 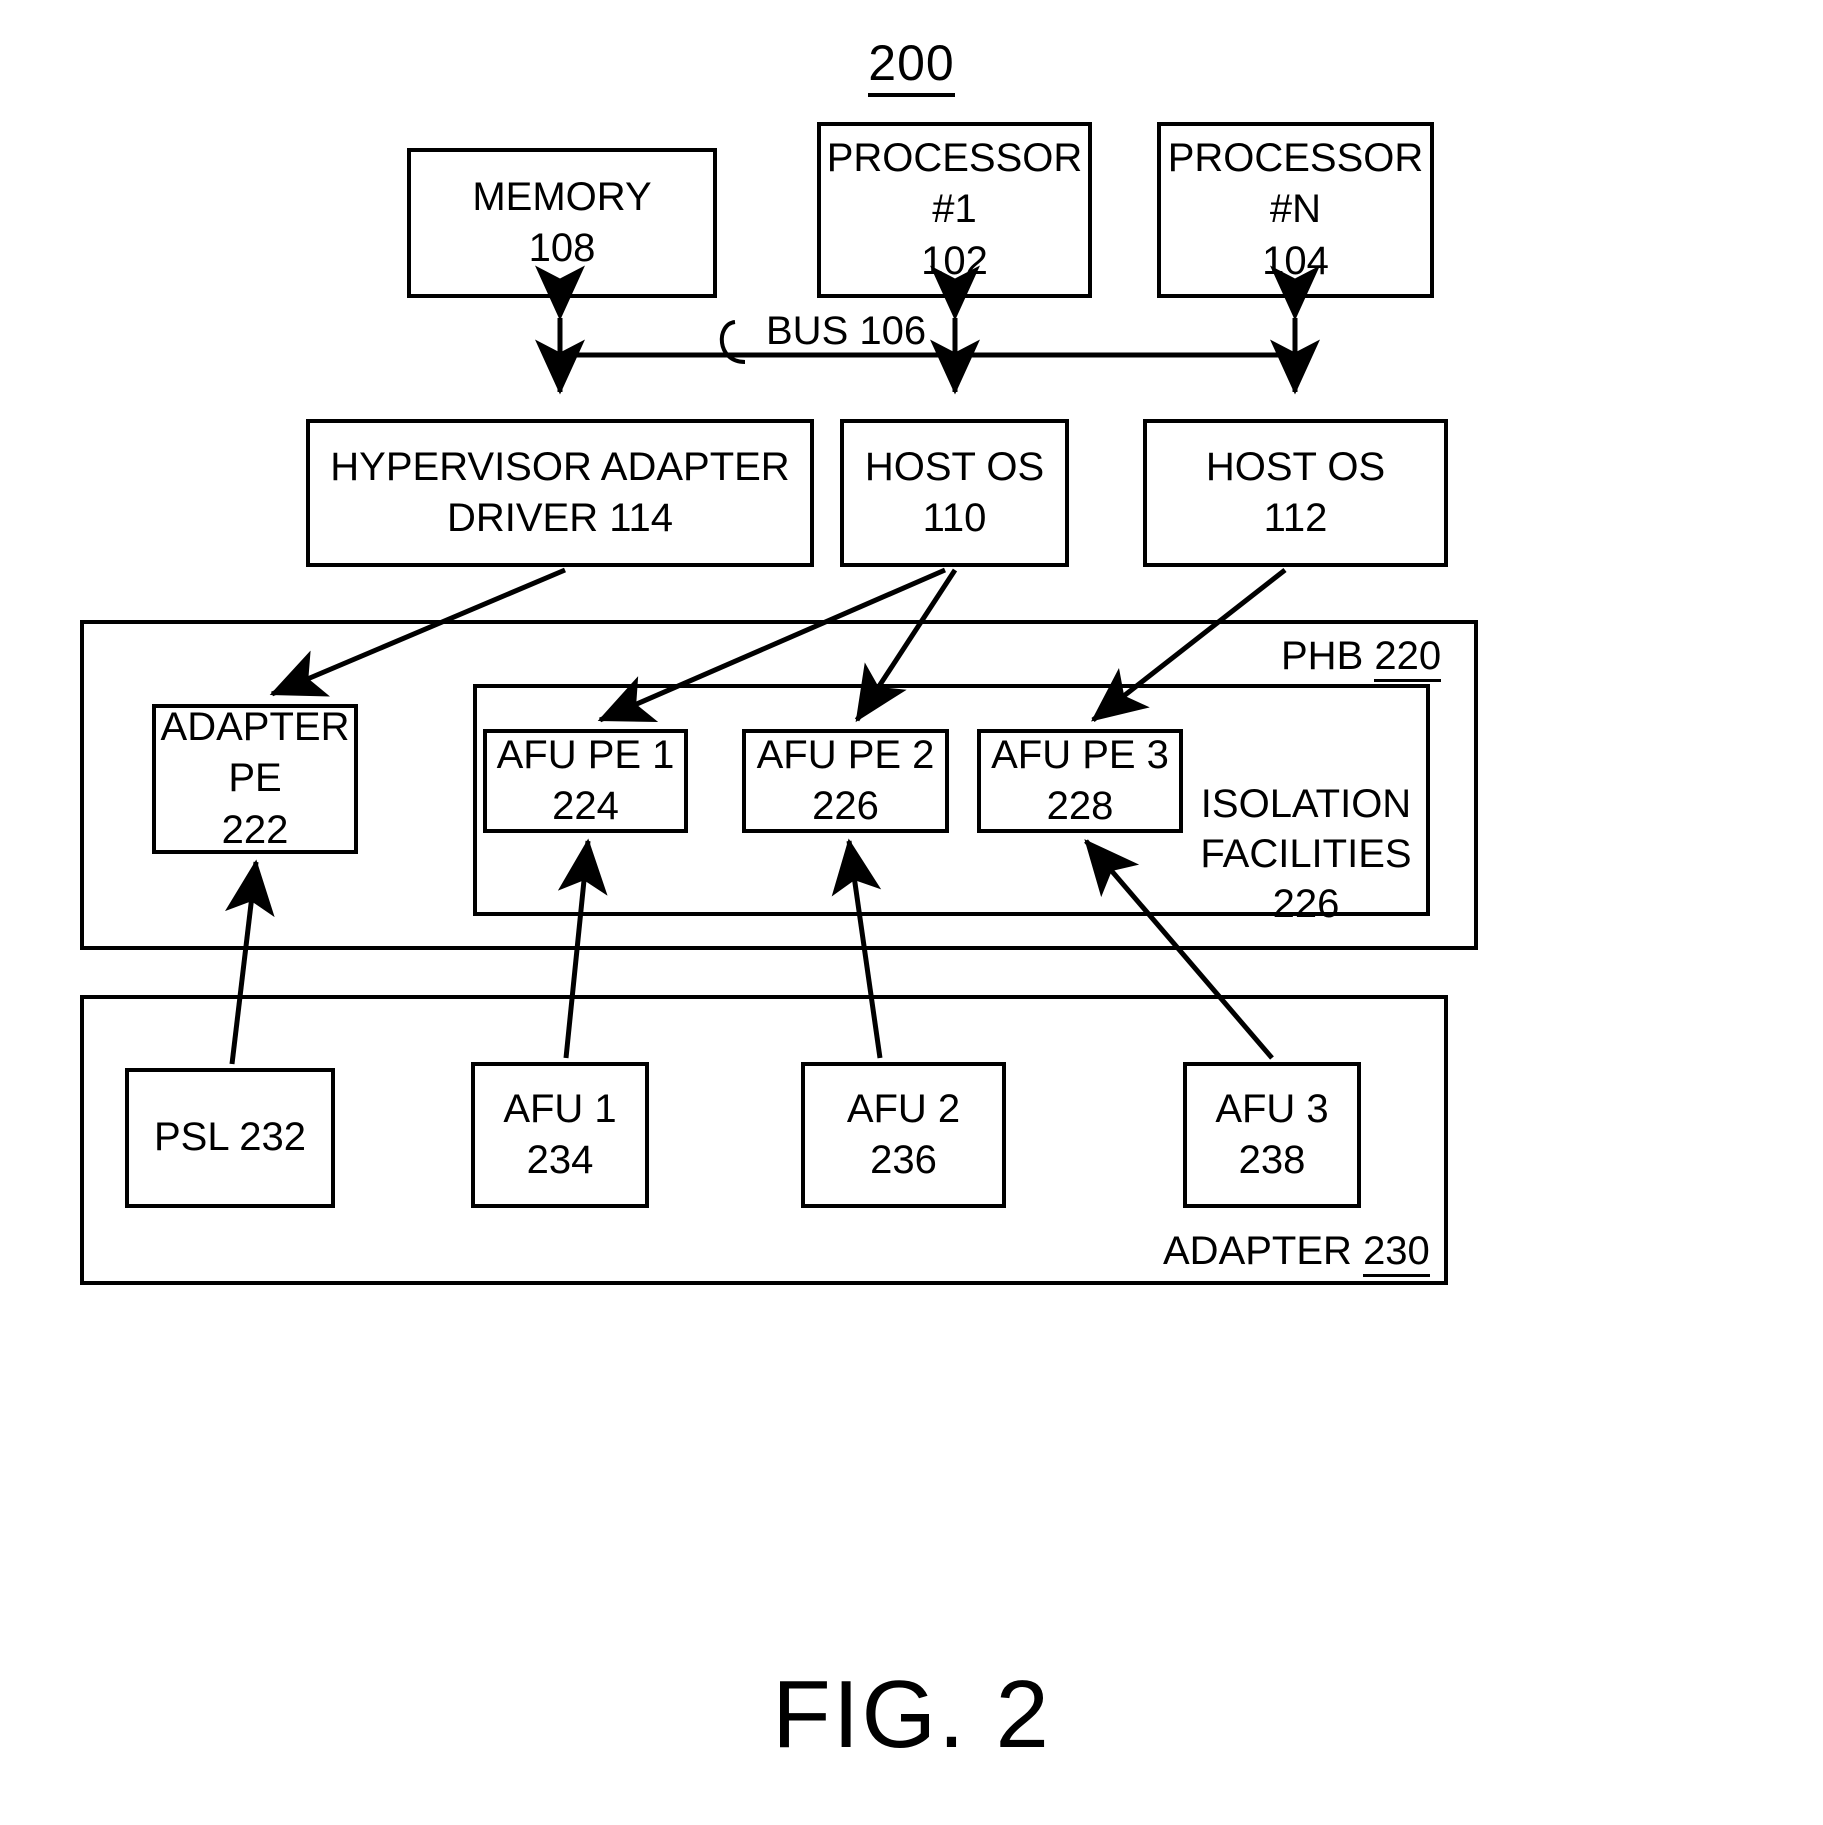 What do you see at coordinates (903, 1108) in the screenshot?
I see `afu-2-title: AFU 2` at bounding box center [903, 1108].